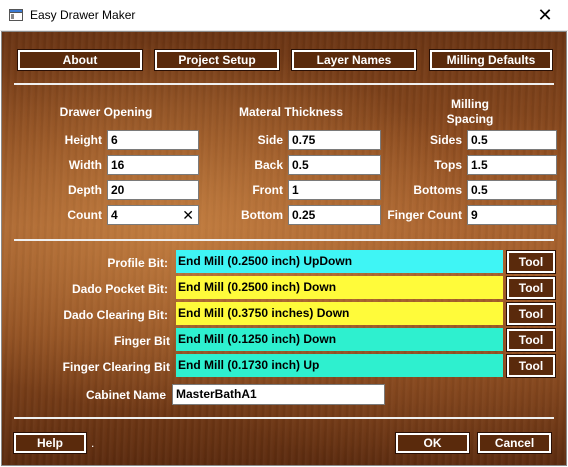 Image resolution: width=568 pixels, height=467 pixels. I want to click on divider-middle, so click(284, 240).